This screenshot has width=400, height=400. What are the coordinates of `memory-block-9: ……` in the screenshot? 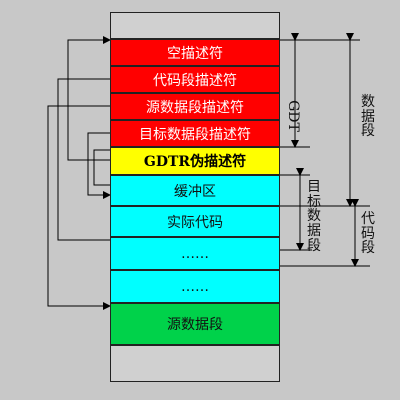 It's located at (195, 253).